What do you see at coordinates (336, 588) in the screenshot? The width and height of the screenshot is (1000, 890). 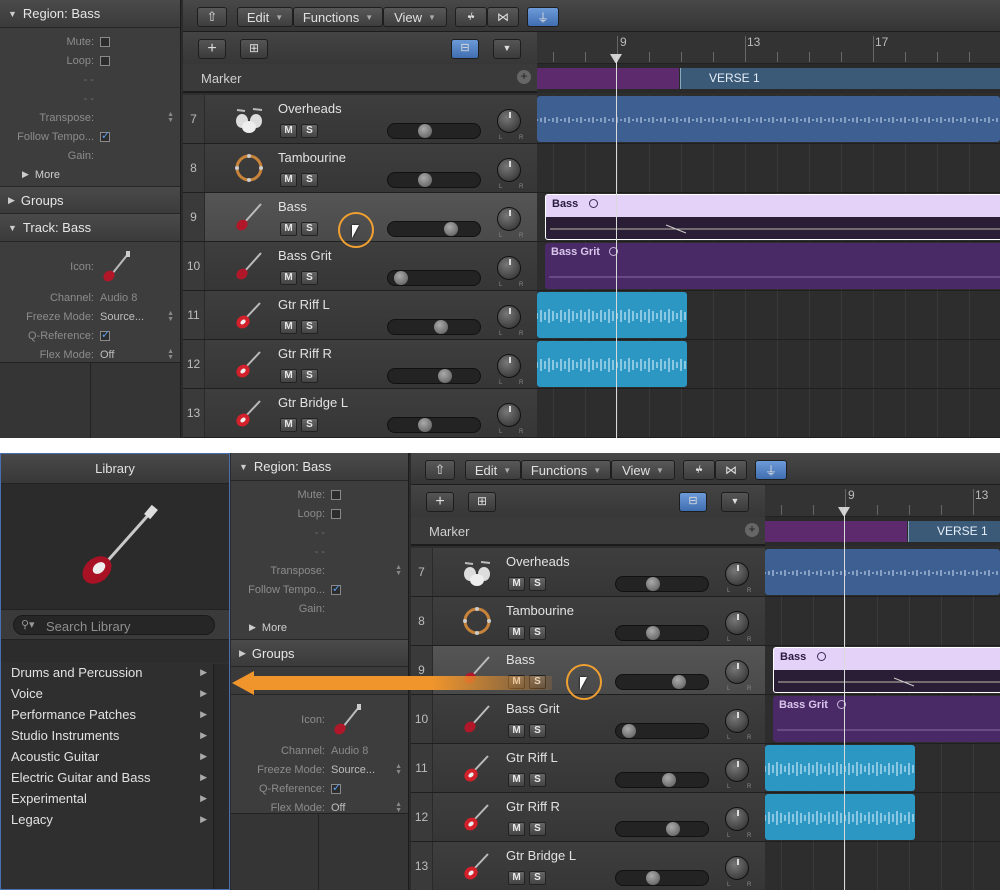 I see `follow-tempo-checkbox` at bounding box center [336, 588].